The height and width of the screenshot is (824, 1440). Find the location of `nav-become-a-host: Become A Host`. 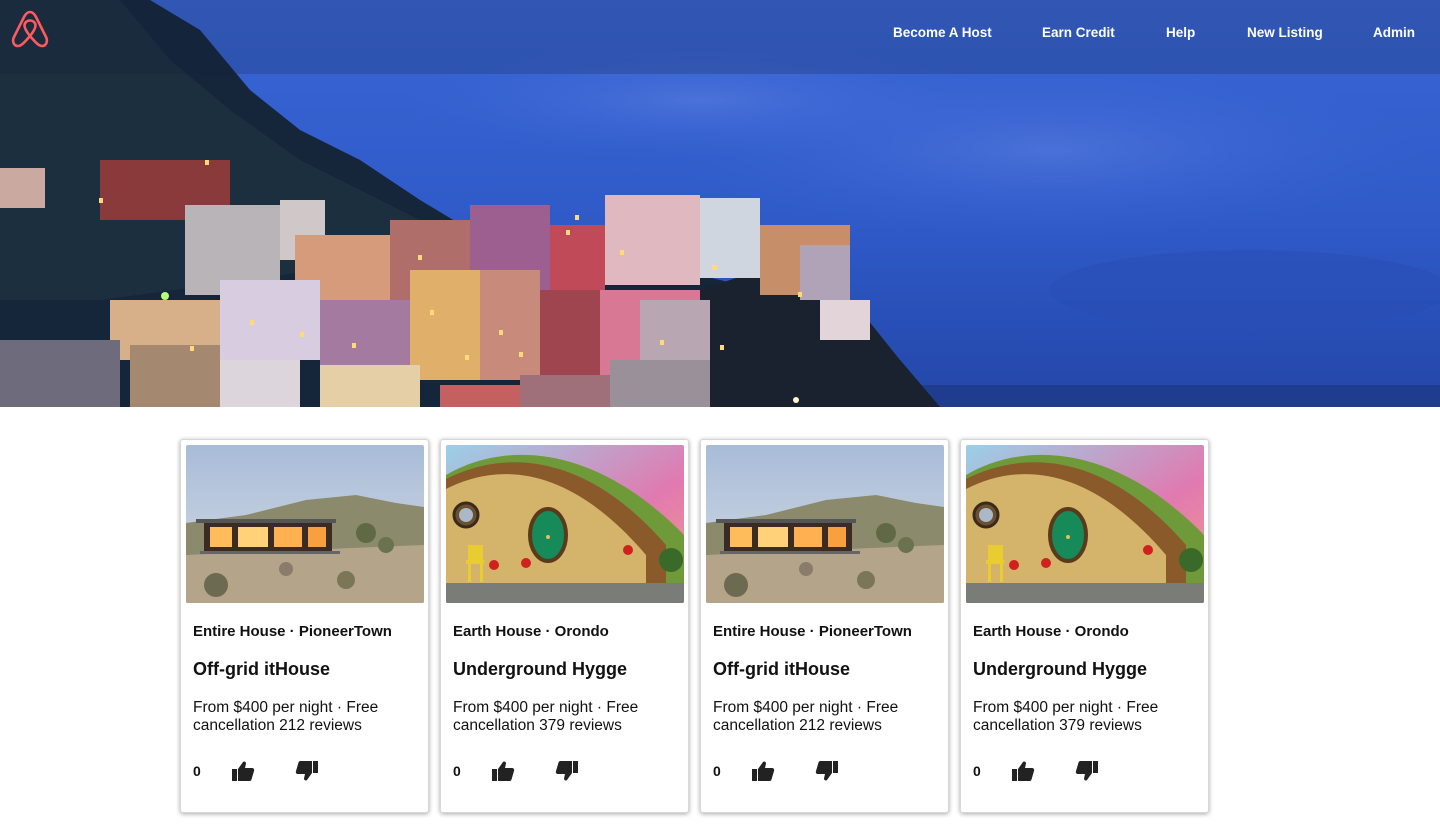

nav-become-a-host: Become A Host is located at coordinates (942, 32).